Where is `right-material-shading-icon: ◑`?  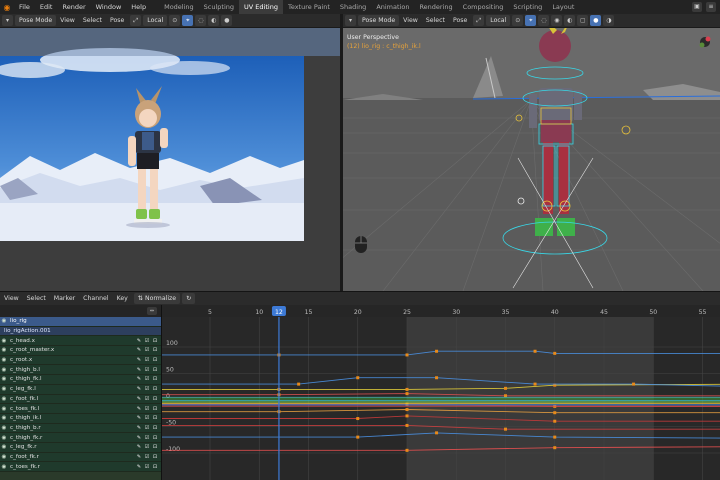 right-material-shading-icon: ◑ is located at coordinates (609, 20).